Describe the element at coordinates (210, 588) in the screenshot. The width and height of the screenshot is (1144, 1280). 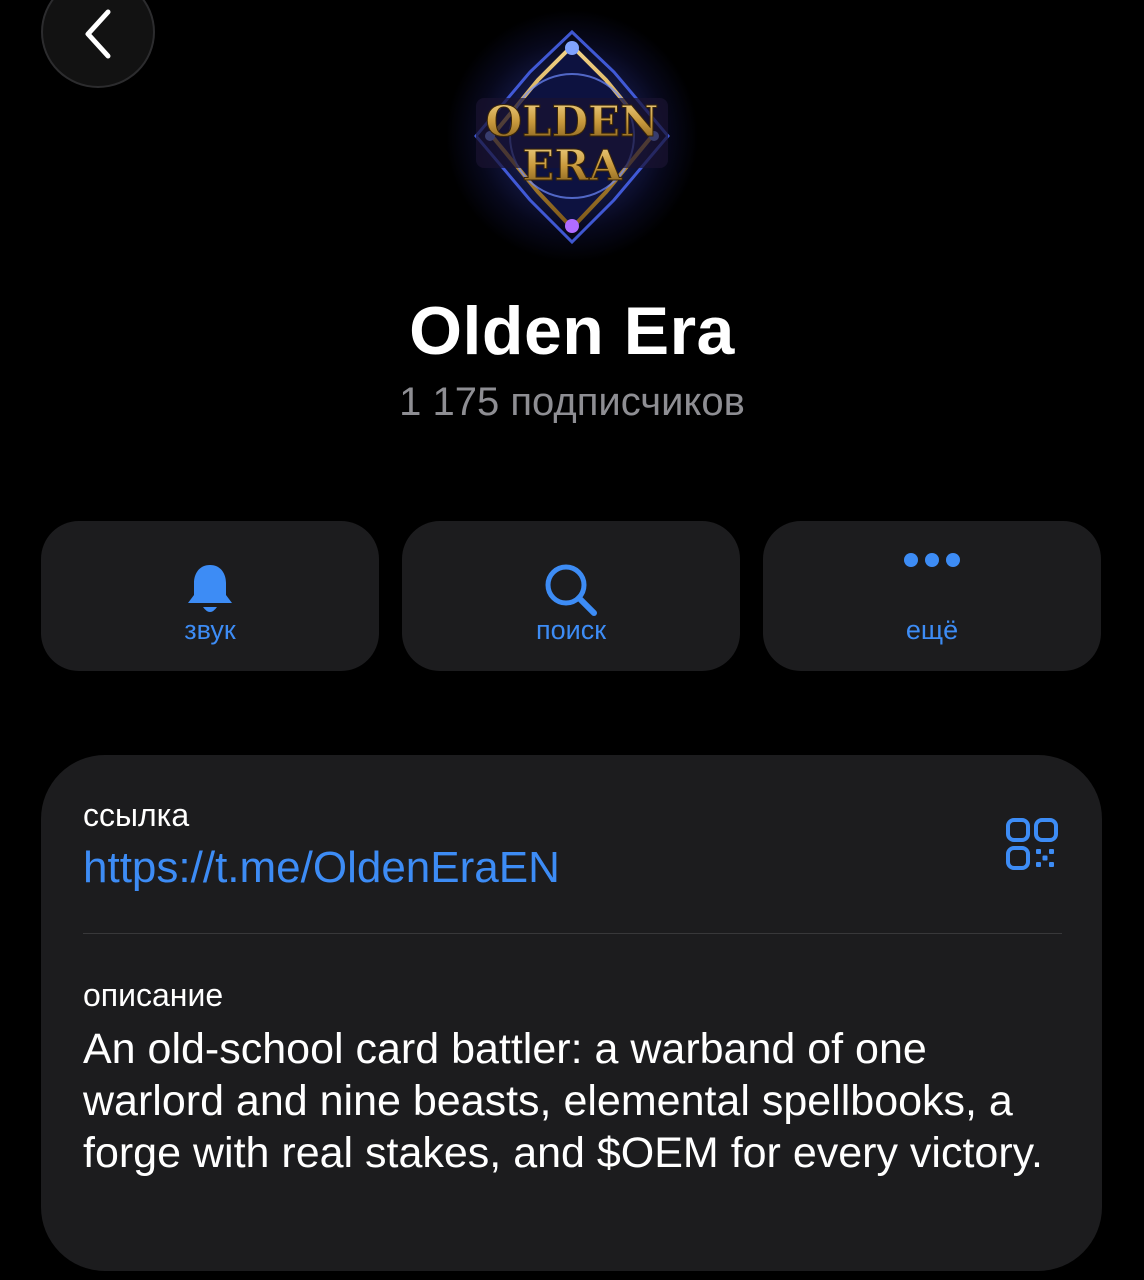
I see `bell-icon` at that location.